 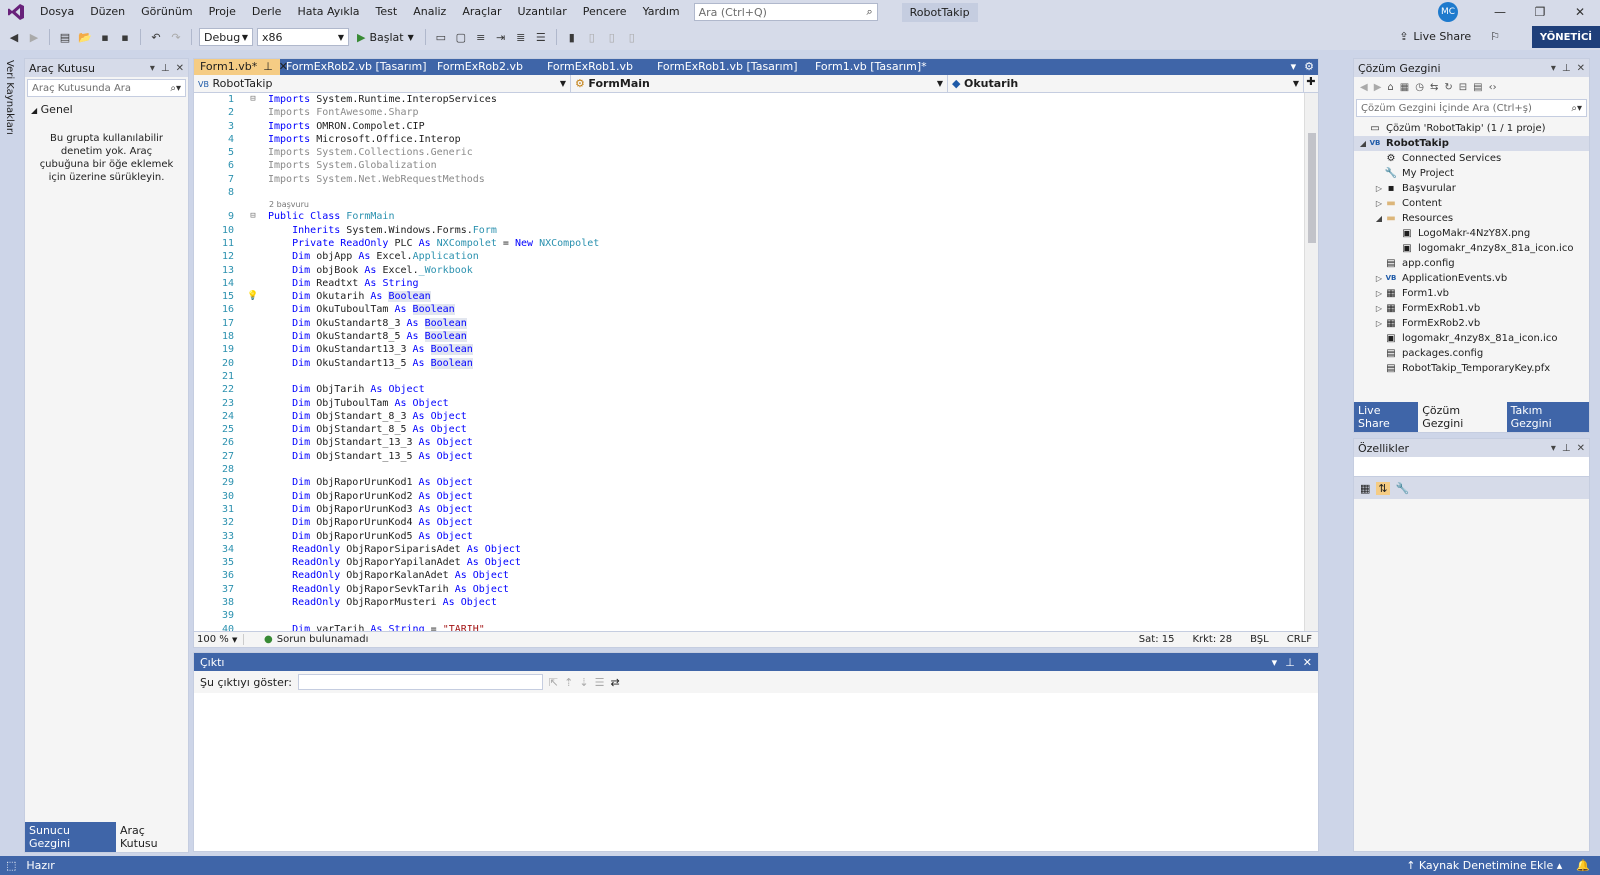 I want to click on tab-formexrob2-vb: FormExRob2.vb, so click(x=486, y=67).